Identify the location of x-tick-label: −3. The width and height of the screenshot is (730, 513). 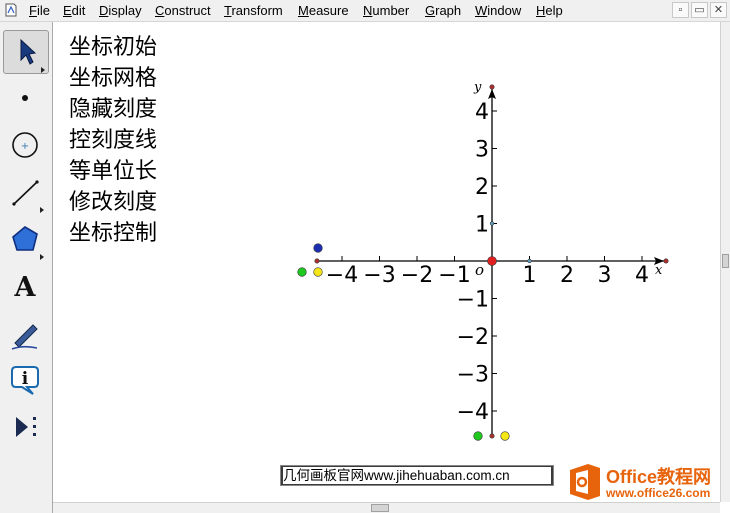
(379, 275).